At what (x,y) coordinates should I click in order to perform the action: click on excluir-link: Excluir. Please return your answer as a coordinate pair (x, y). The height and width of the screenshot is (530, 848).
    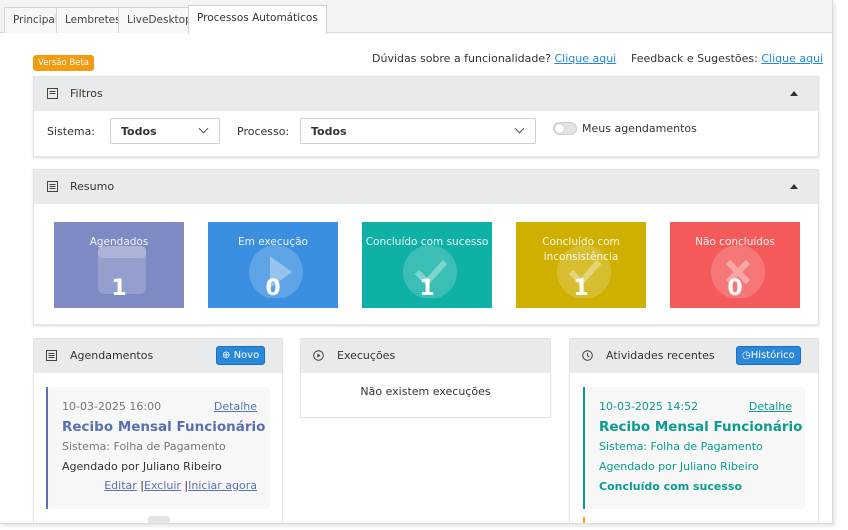
    Looking at the image, I should click on (162, 485).